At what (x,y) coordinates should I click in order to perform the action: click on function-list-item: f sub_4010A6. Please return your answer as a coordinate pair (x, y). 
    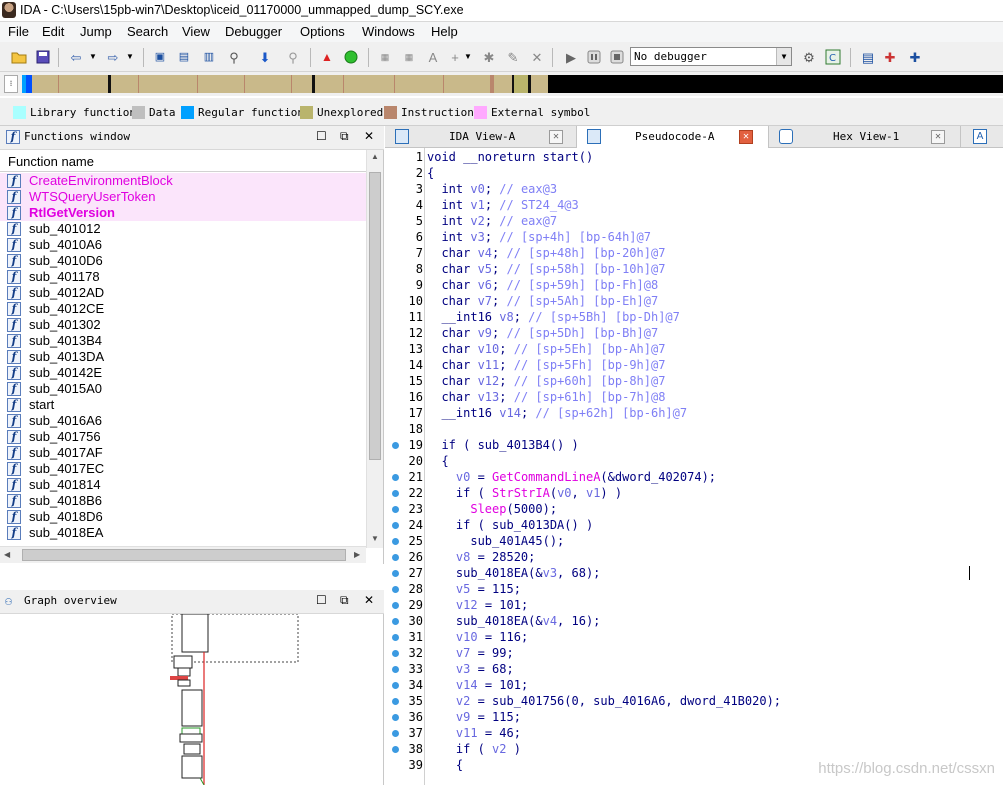
    Looking at the image, I should click on (183, 245).